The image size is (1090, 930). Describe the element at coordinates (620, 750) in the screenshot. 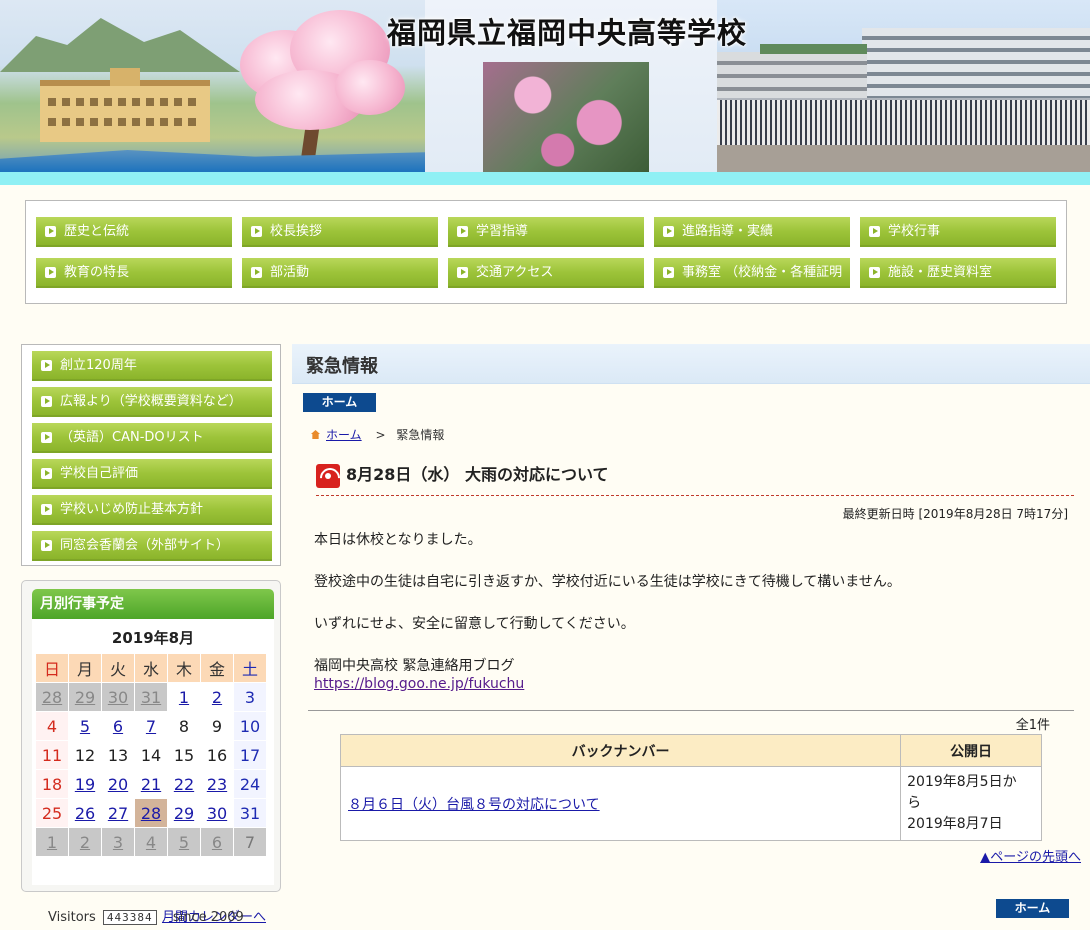

I see `column-header-backnumber: バックナンバー` at that location.